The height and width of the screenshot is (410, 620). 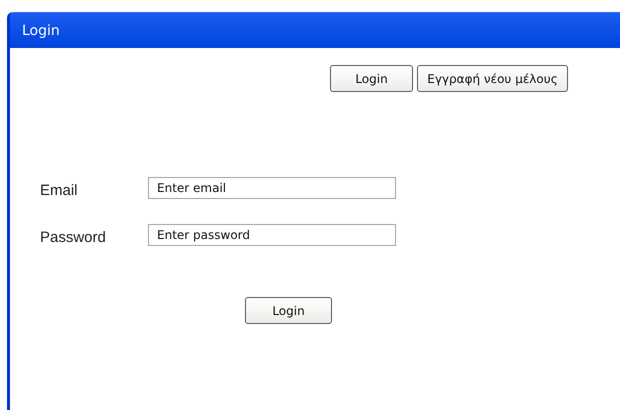 I want to click on window-title: Login, so click(x=41, y=30).